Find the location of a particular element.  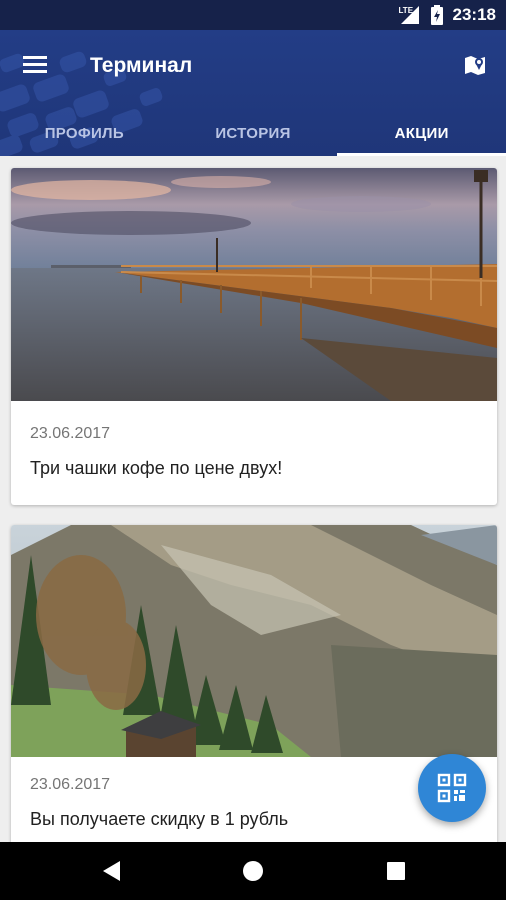

map-button is located at coordinates (475, 65).